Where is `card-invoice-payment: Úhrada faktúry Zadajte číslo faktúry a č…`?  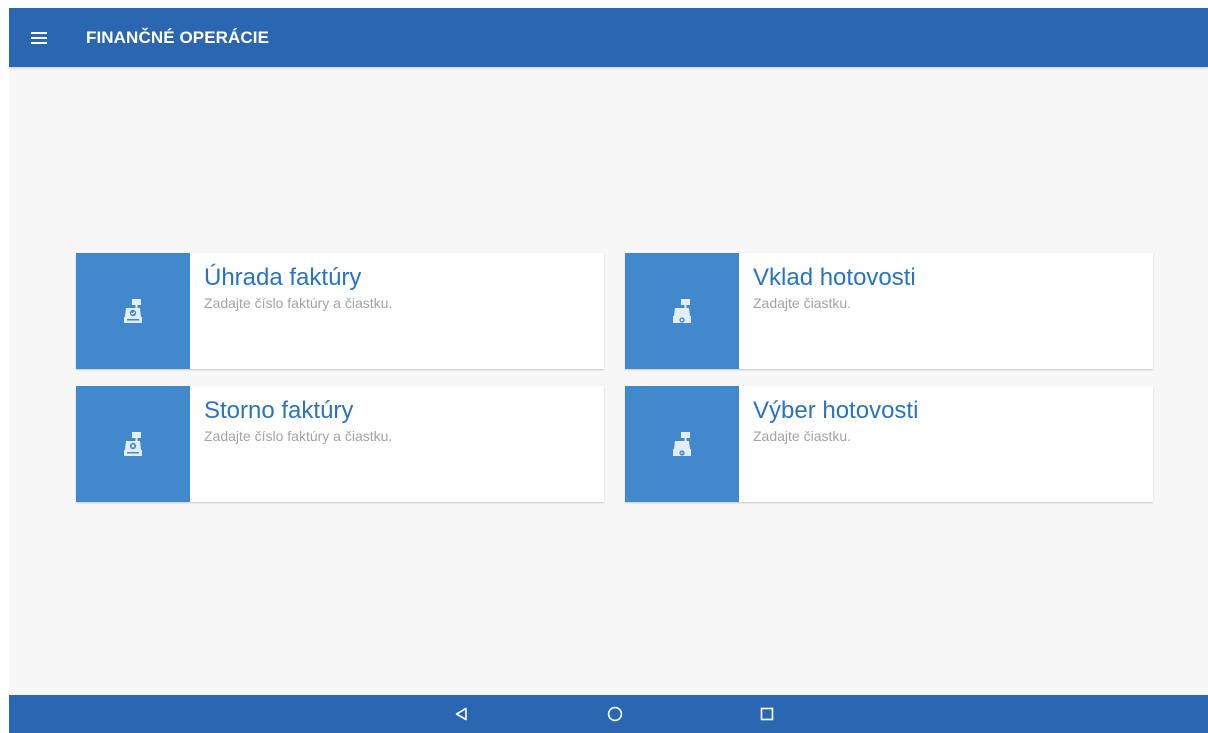
card-invoice-payment: Úhrada faktúry Zadajte číslo faktúry a č… is located at coordinates (340, 311).